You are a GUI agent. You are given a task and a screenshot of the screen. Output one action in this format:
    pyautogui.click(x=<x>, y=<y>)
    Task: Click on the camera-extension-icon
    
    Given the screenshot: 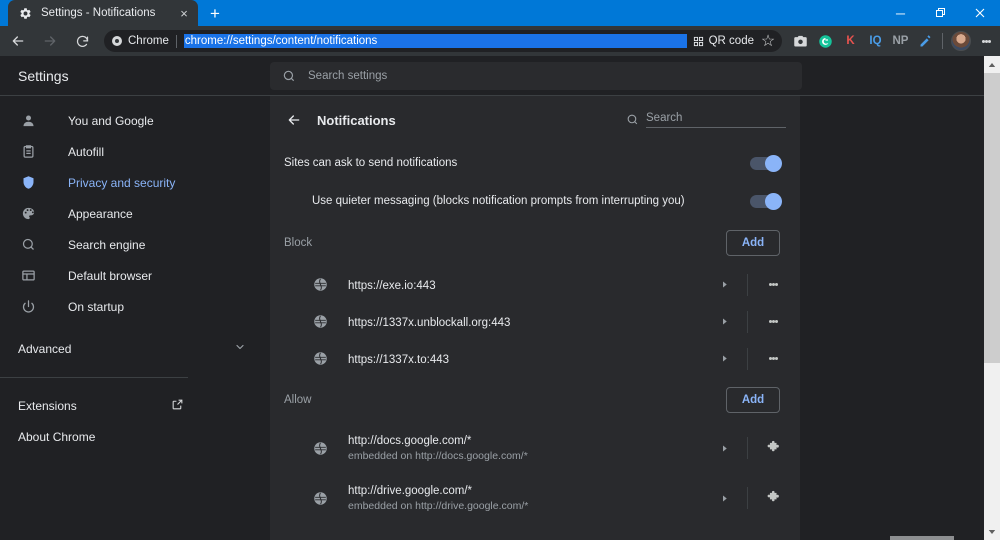 What is the action you would take?
    pyautogui.click(x=800, y=41)
    